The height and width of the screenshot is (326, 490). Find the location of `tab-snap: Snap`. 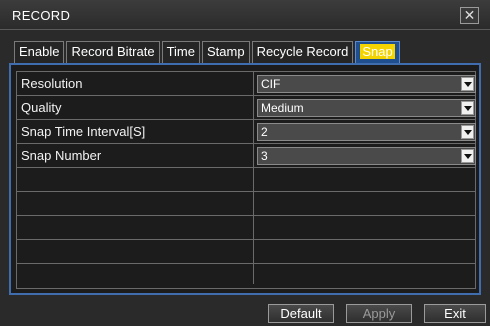

tab-snap: Snap is located at coordinates (377, 52).